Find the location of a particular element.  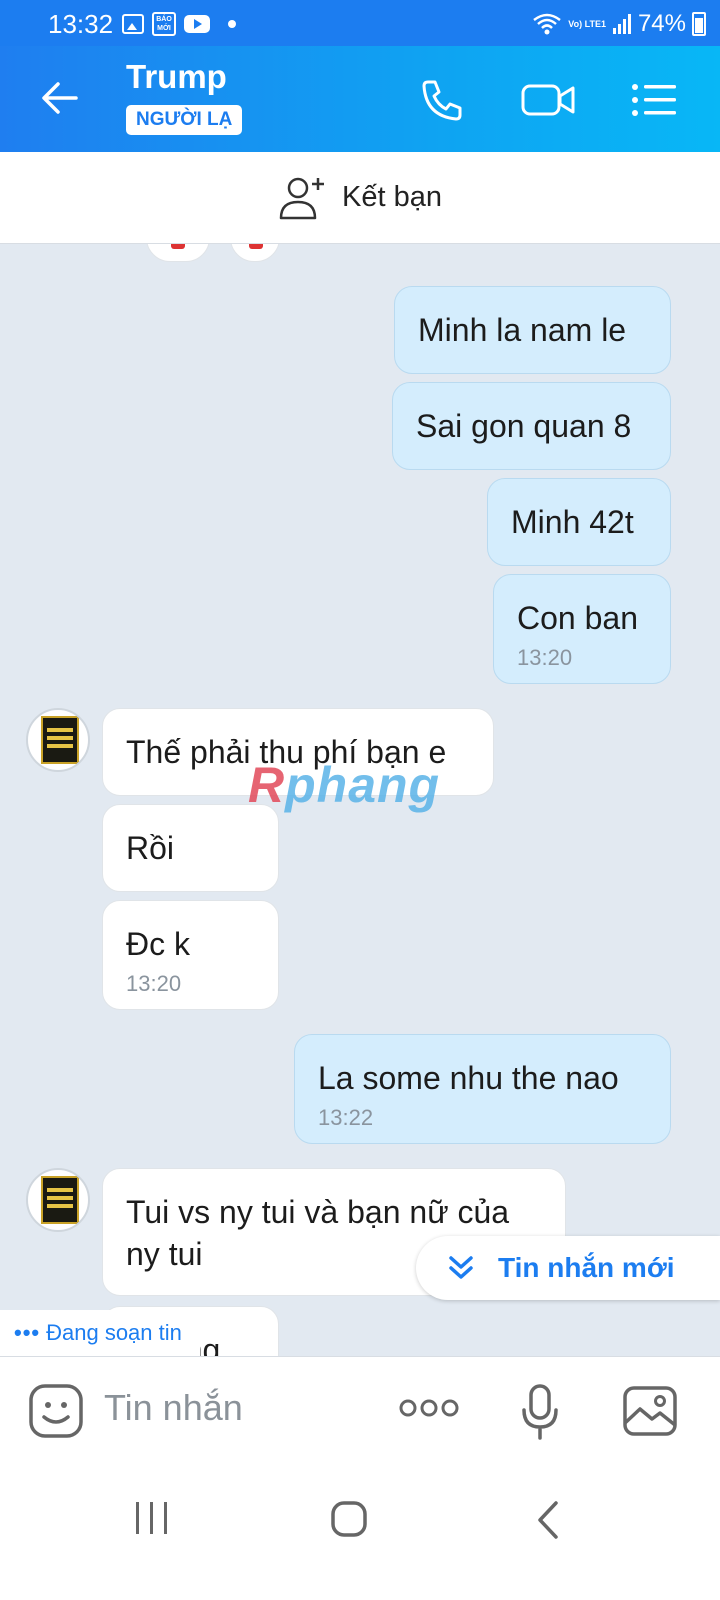

menu-list-icon is located at coordinates (654, 100).